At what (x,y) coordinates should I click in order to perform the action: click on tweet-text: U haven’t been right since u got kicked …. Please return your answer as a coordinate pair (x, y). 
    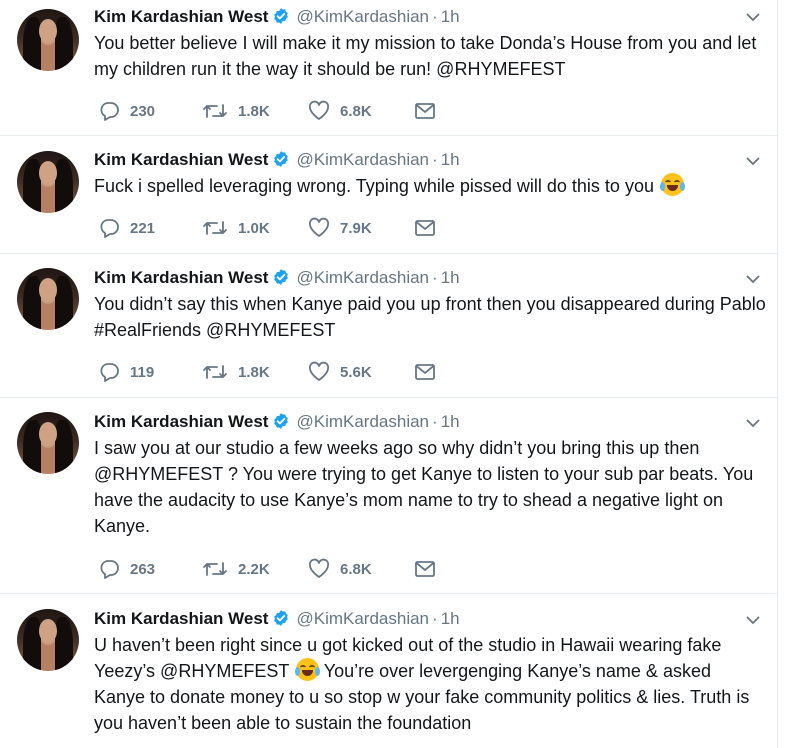
    Looking at the image, I should click on (430, 684).